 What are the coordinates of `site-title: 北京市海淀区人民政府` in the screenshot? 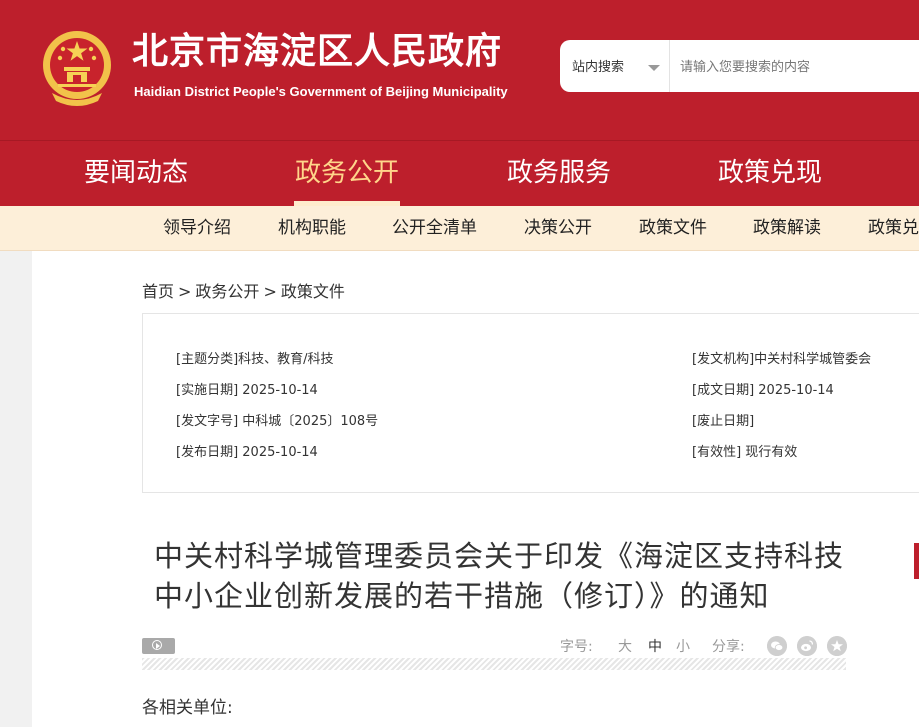 It's located at (317, 52).